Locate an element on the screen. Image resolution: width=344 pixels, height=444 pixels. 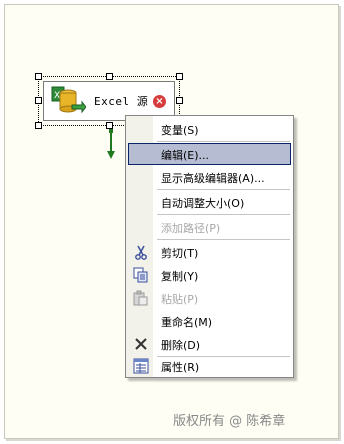
menu-item-properties: 属性(R) is located at coordinates (209, 366).